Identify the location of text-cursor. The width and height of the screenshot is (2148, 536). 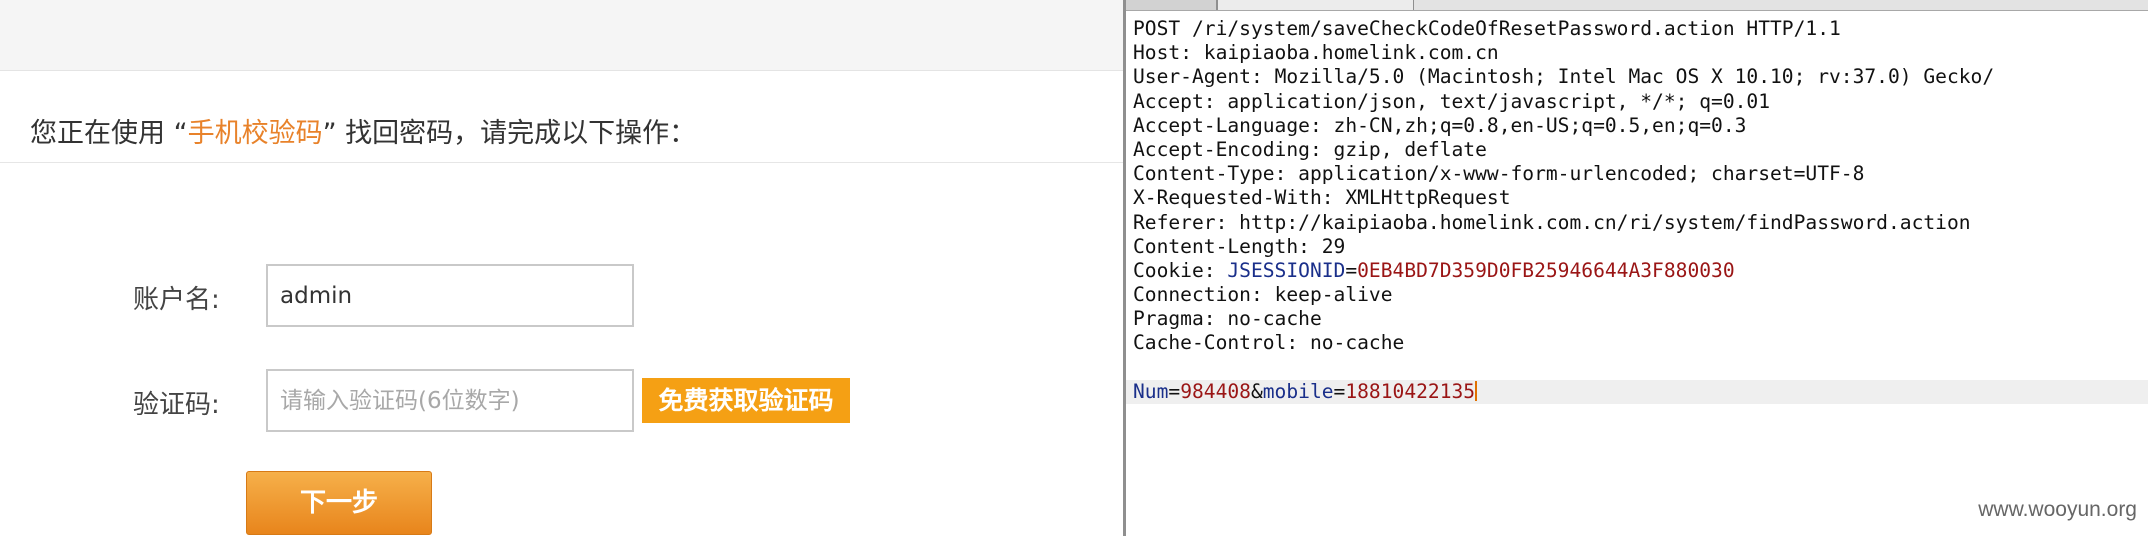
(1476, 390).